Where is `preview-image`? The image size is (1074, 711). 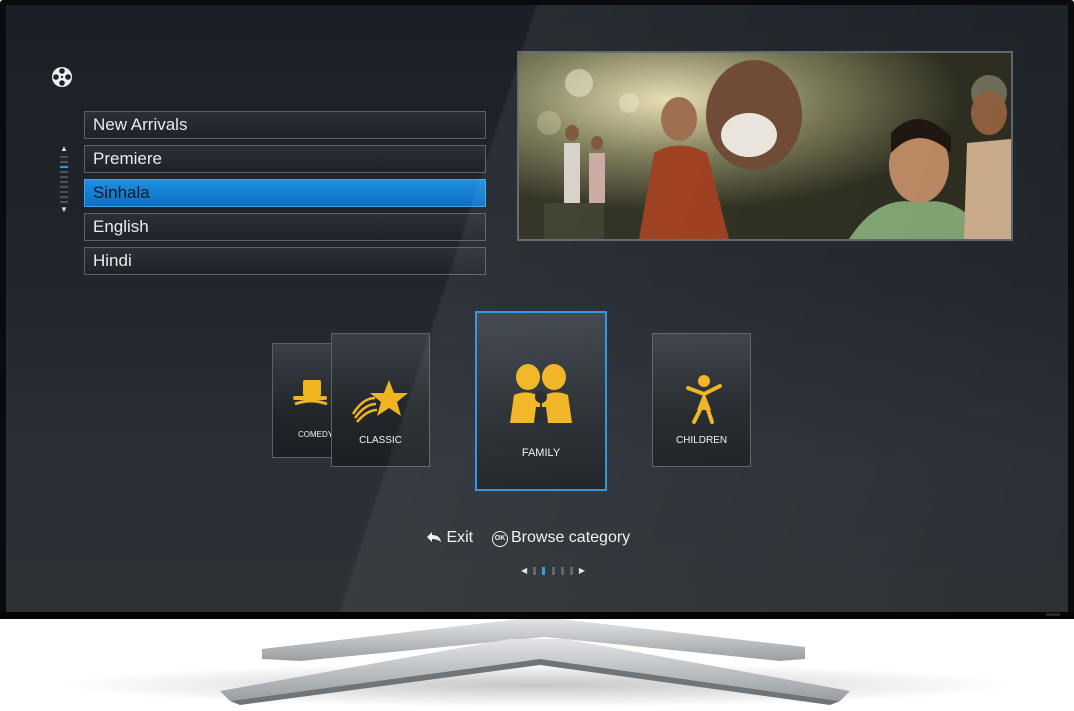
preview-image is located at coordinates (765, 146).